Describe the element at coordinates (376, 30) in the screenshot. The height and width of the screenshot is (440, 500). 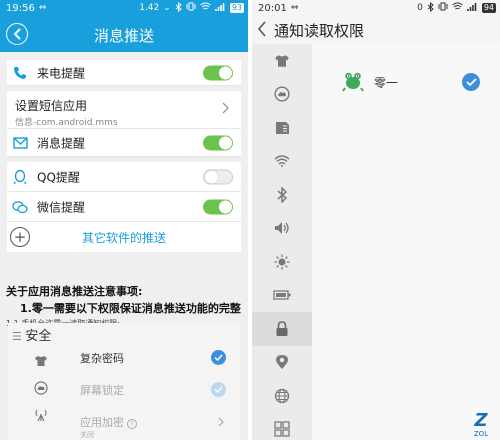
I see `header: 通知读取权限` at that location.